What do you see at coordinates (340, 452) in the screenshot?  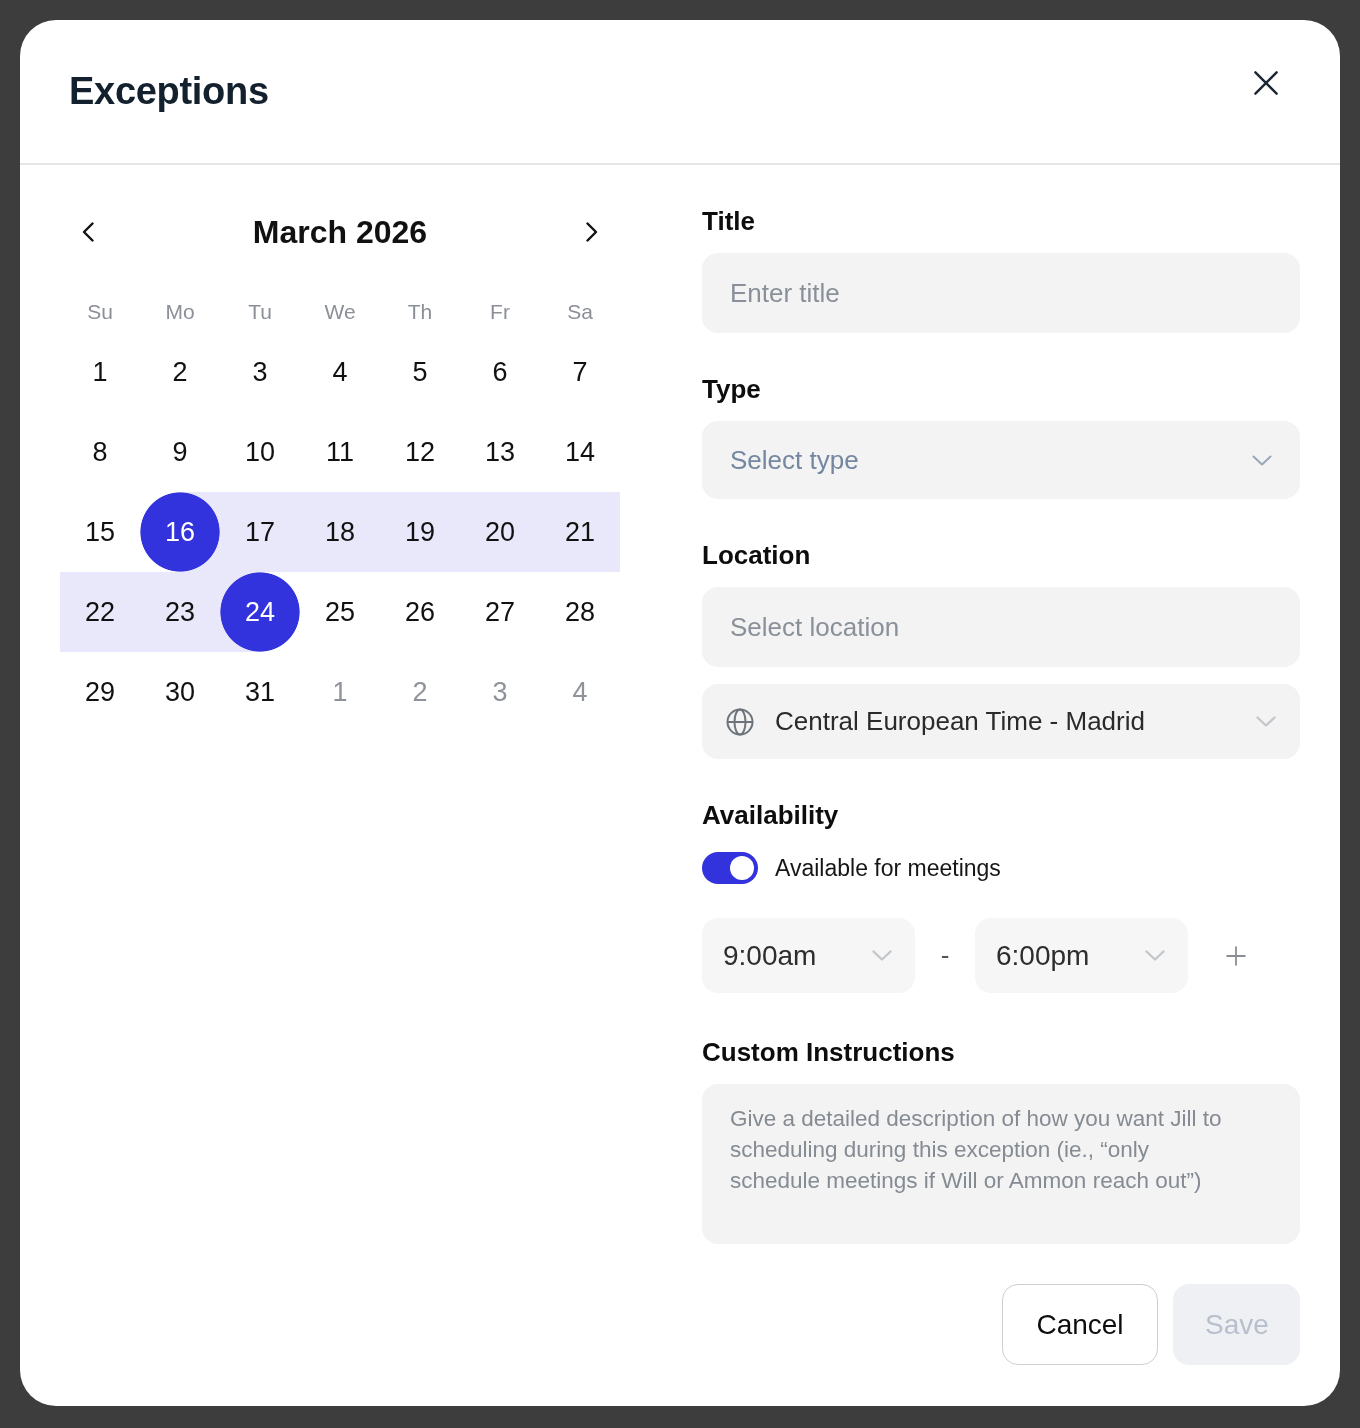 I see `calendar-day: 11` at bounding box center [340, 452].